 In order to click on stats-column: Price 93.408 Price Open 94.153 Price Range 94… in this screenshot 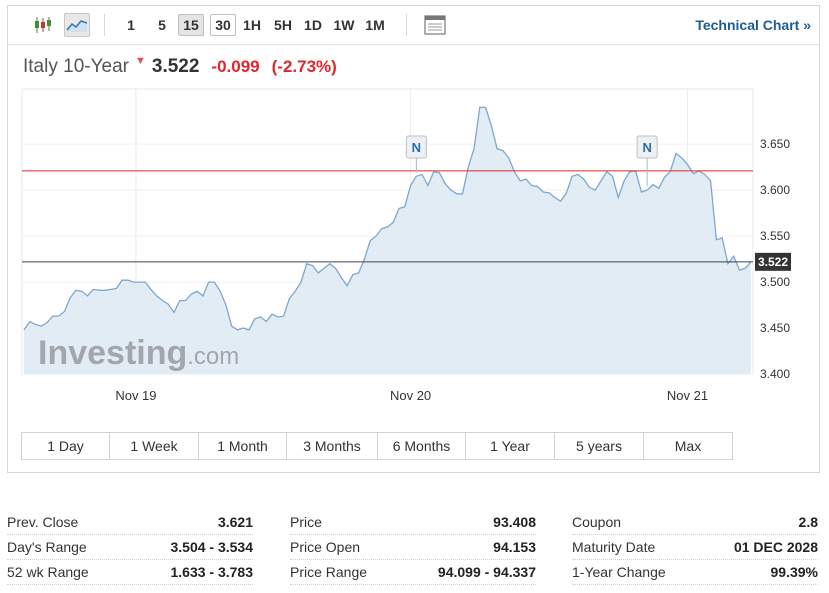, I will do `click(413, 547)`.